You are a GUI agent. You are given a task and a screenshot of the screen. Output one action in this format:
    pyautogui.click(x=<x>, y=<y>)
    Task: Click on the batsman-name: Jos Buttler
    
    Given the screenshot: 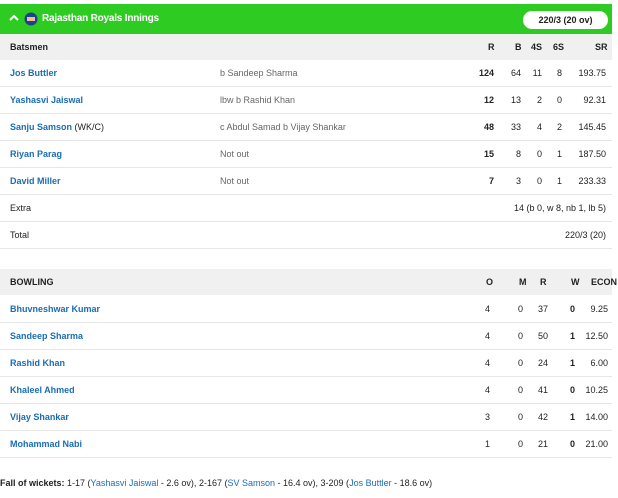 What is the action you would take?
    pyautogui.click(x=33, y=73)
    